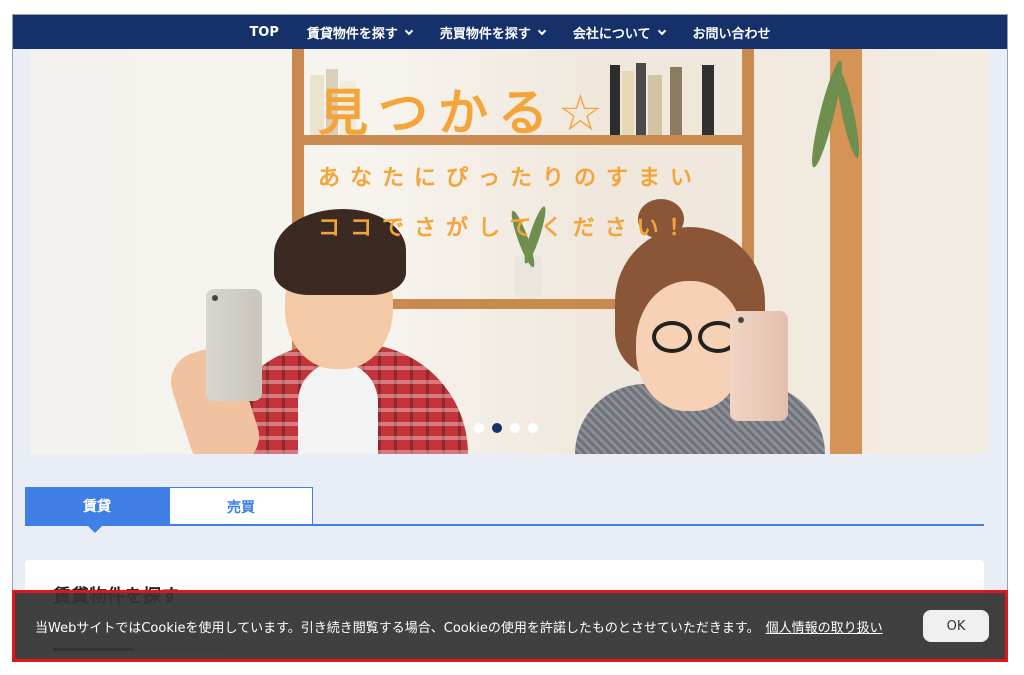 The image size is (1024, 675). I want to click on main-nav: TOP 賃貸物件を探す 売買物件を探す 会社について お問い合わせ, so click(510, 32).